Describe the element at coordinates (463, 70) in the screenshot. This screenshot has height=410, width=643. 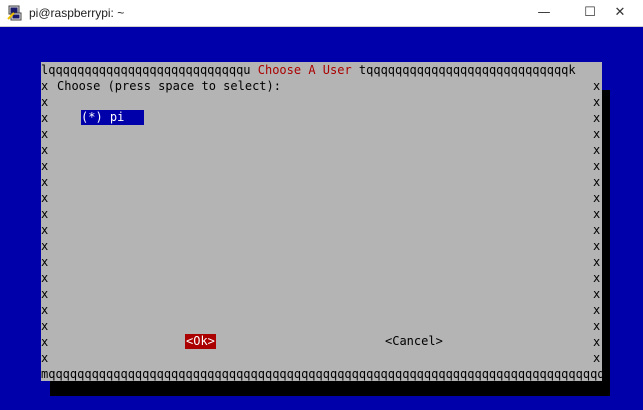
I see `border-top-right: tqqqqqqqqqqqqqqqqqqqqqqqqqqqqk` at that location.